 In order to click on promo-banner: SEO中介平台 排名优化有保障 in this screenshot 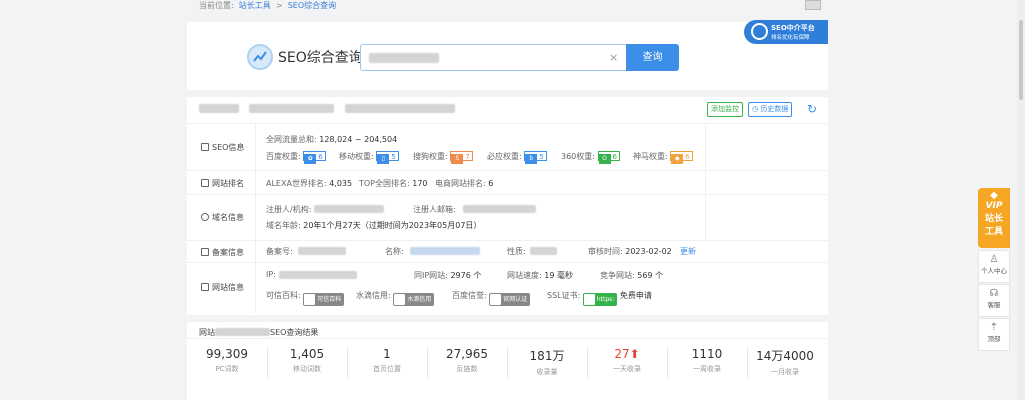, I will do `click(786, 32)`.